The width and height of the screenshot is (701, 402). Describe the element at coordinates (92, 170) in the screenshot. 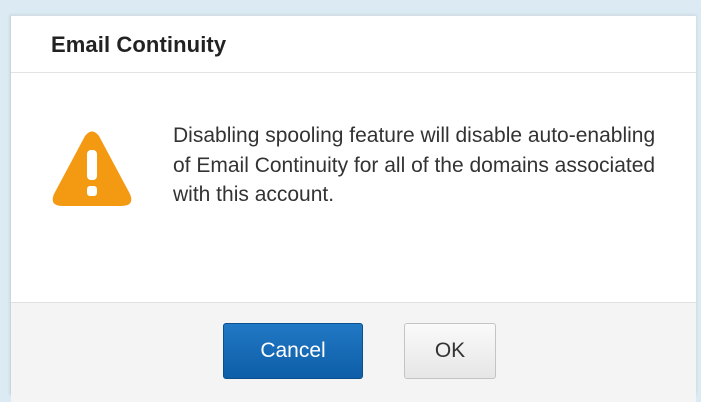

I see `warning-icon` at that location.